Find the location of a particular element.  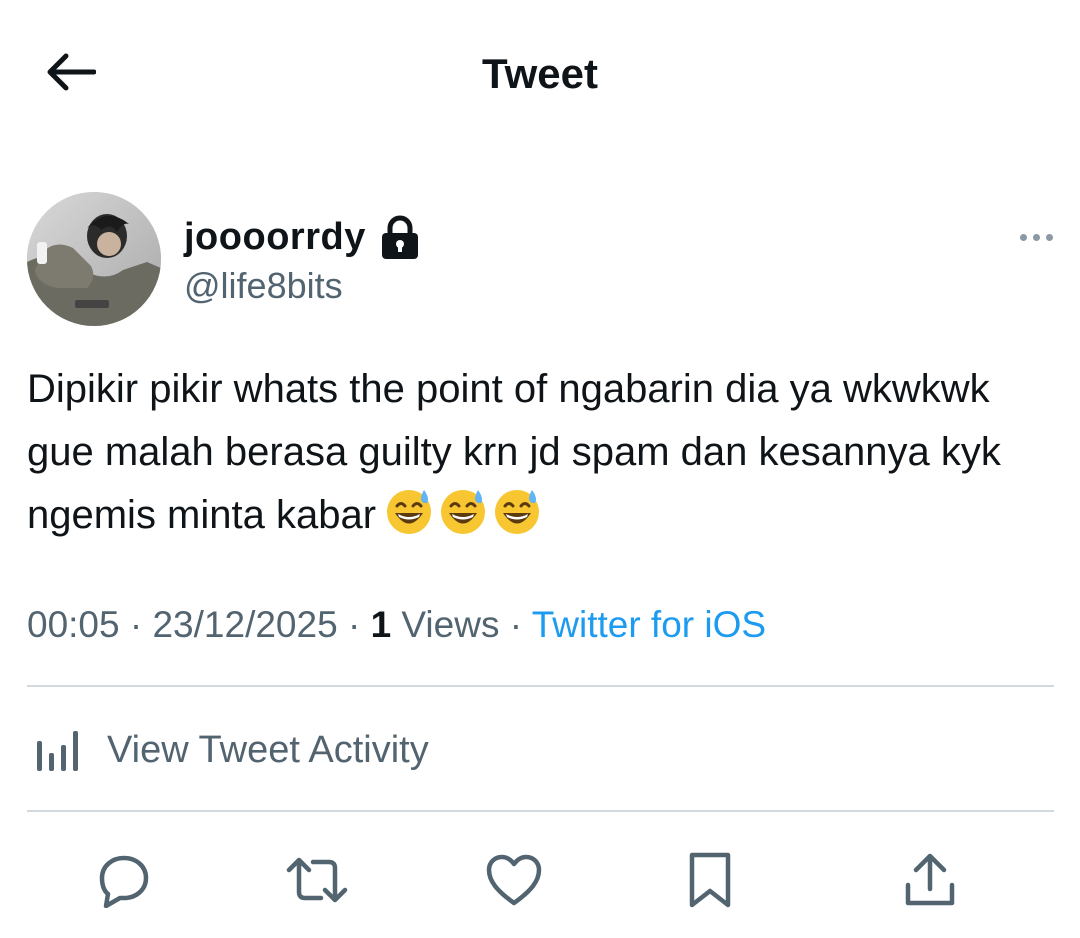

share-button is located at coordinates (930, 882).